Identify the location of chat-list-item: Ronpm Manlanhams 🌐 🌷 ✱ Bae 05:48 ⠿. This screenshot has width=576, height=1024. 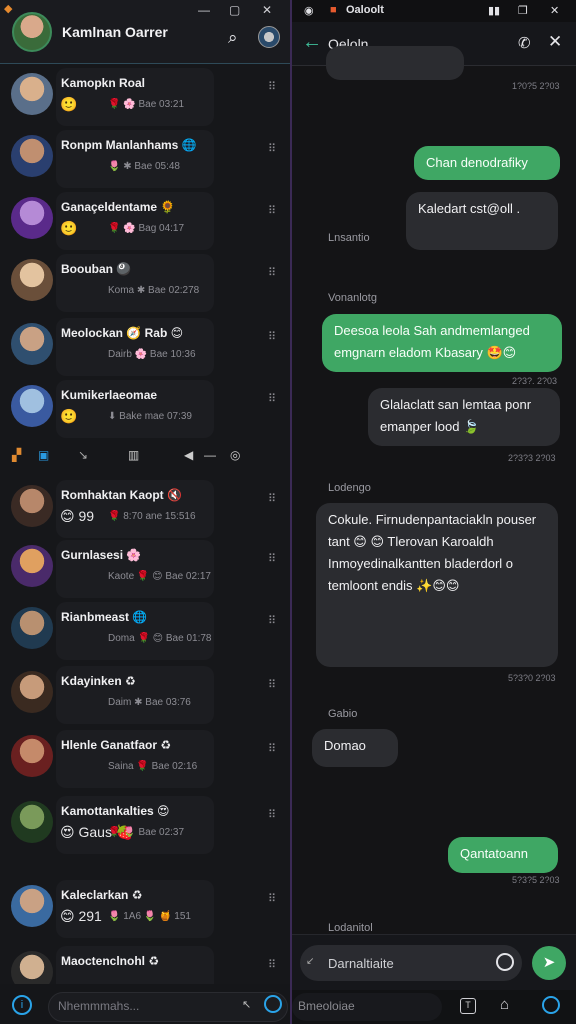
(145, 160).